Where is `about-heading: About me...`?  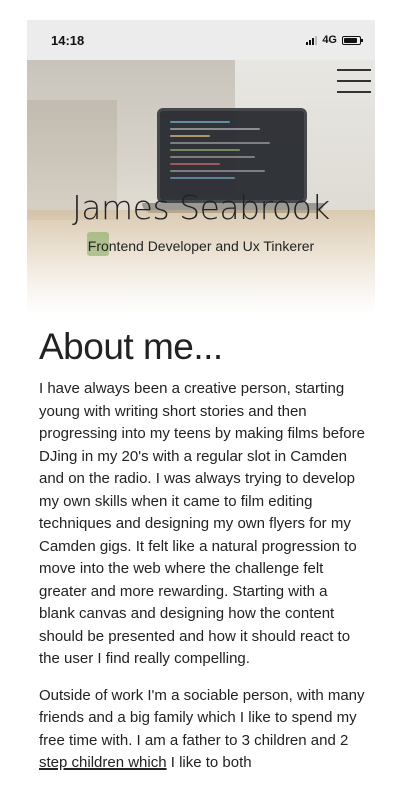
about-heading: About me... is located at coordinates (131, 346).